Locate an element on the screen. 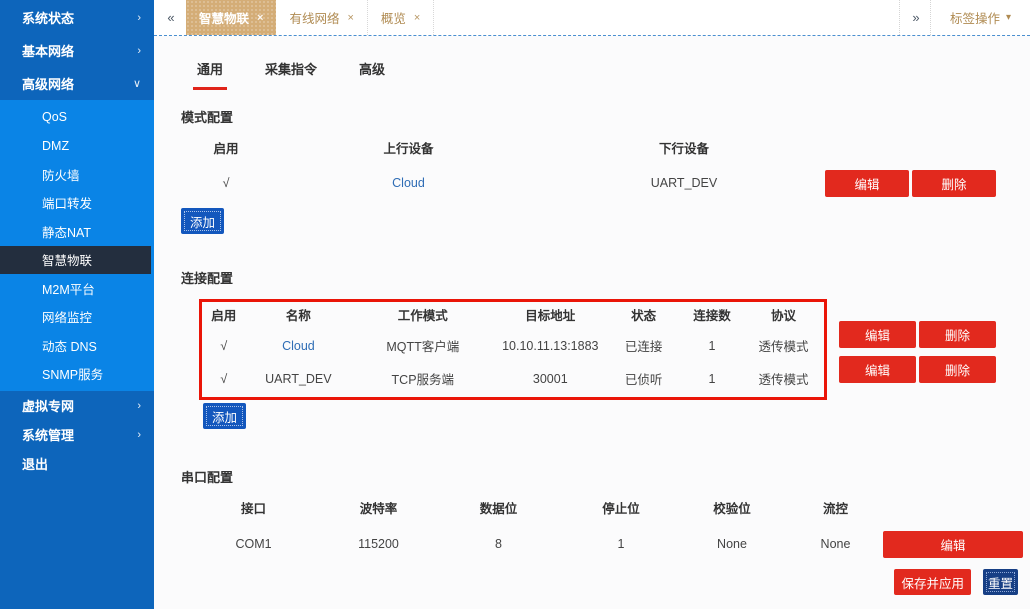  tab-label: 智慧物联 is located at coordinates (224, 19).